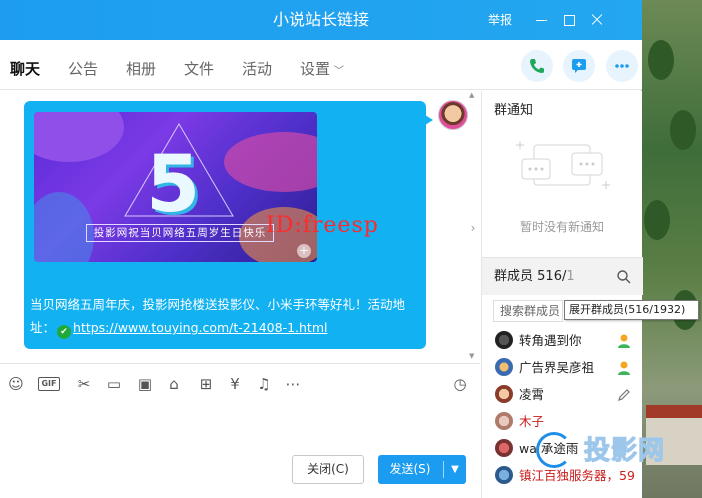 The image size is (702, 498). I want to click on tab-album: 相册, so click(141, 69).